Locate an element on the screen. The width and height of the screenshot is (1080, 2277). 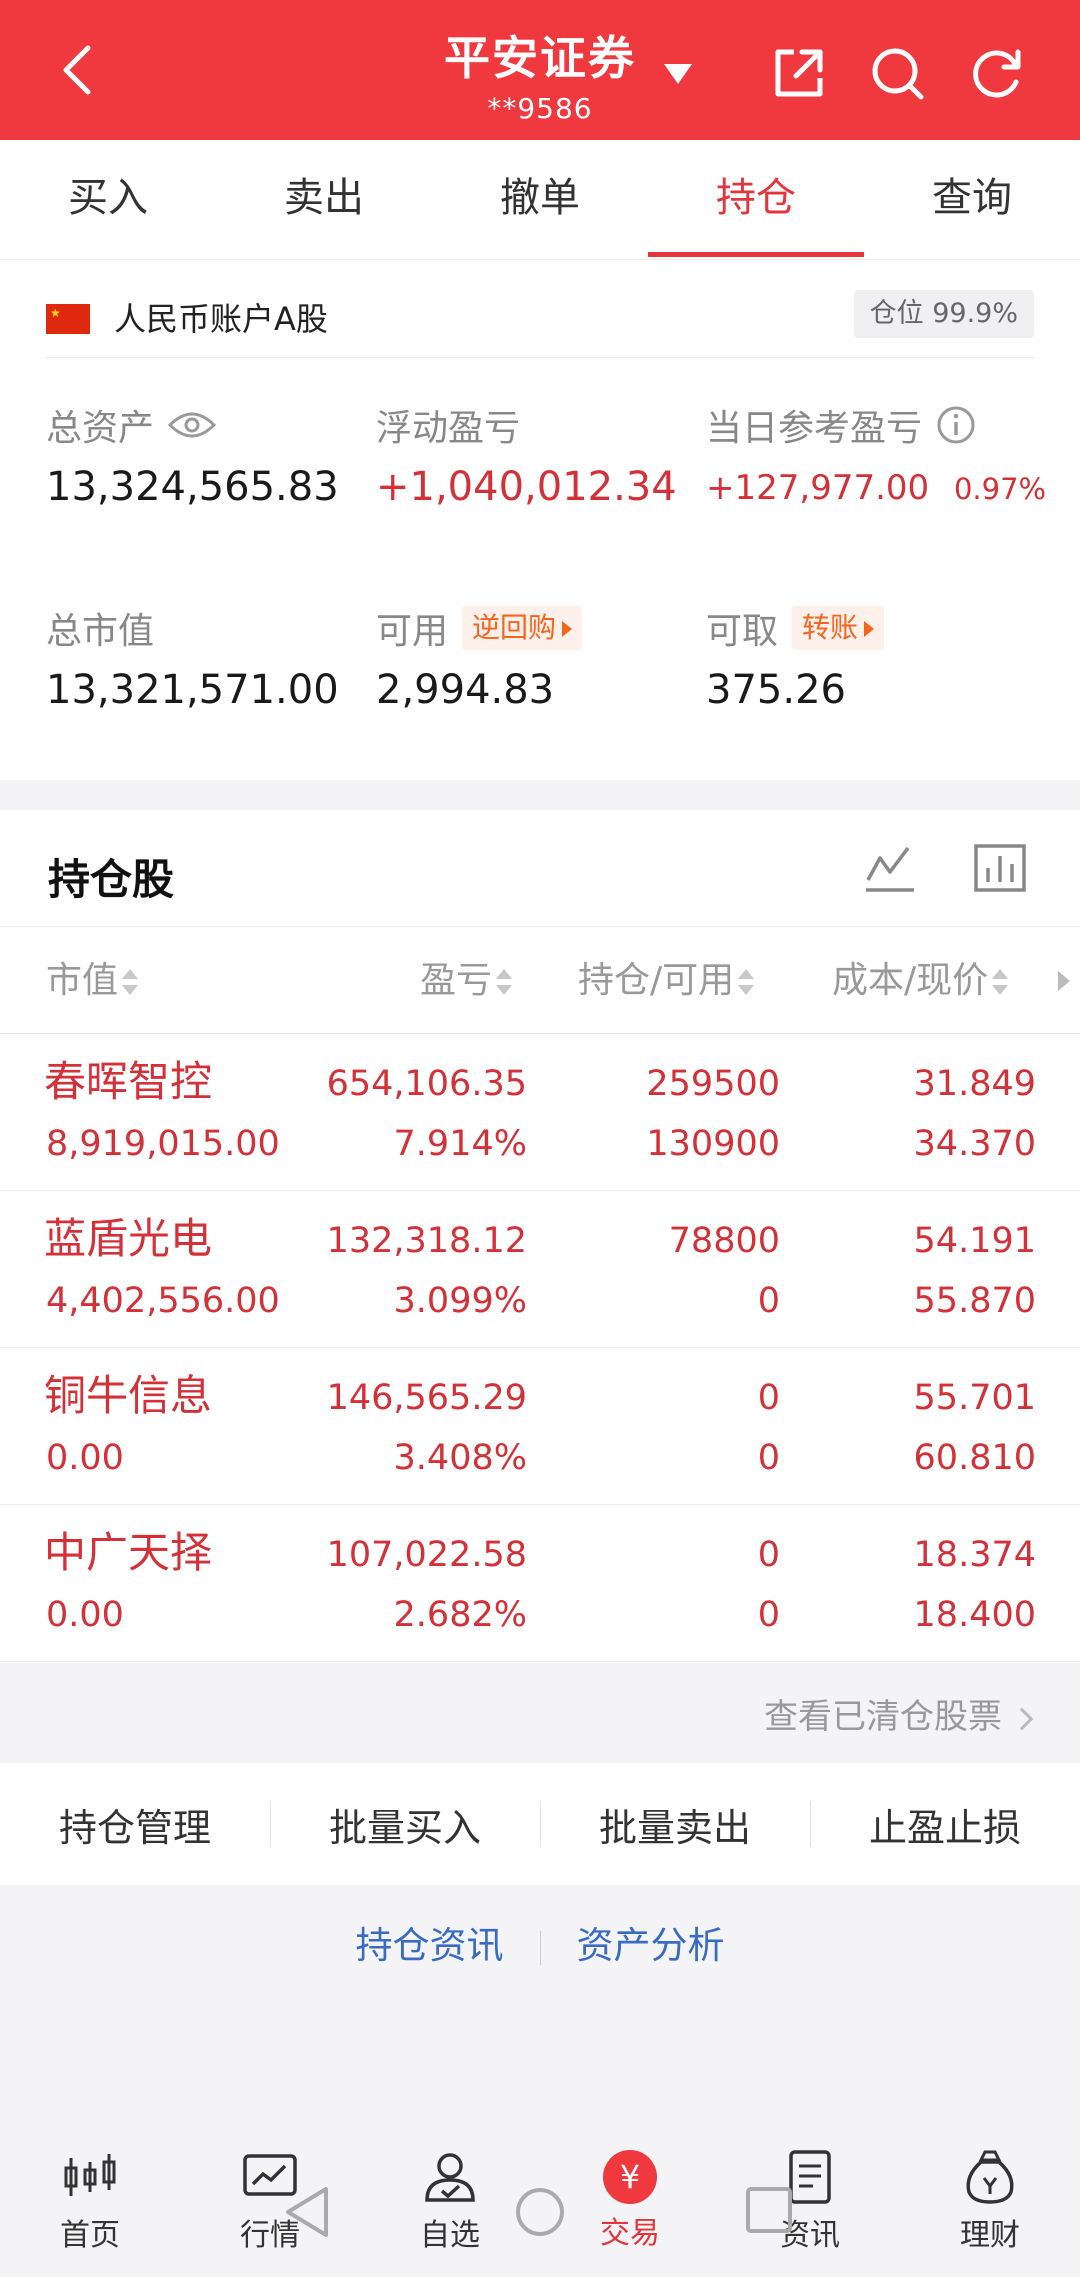
daily-pl: 当日参考盈亏 +127,977.00 0.97% is located at coordinates (876, 454).